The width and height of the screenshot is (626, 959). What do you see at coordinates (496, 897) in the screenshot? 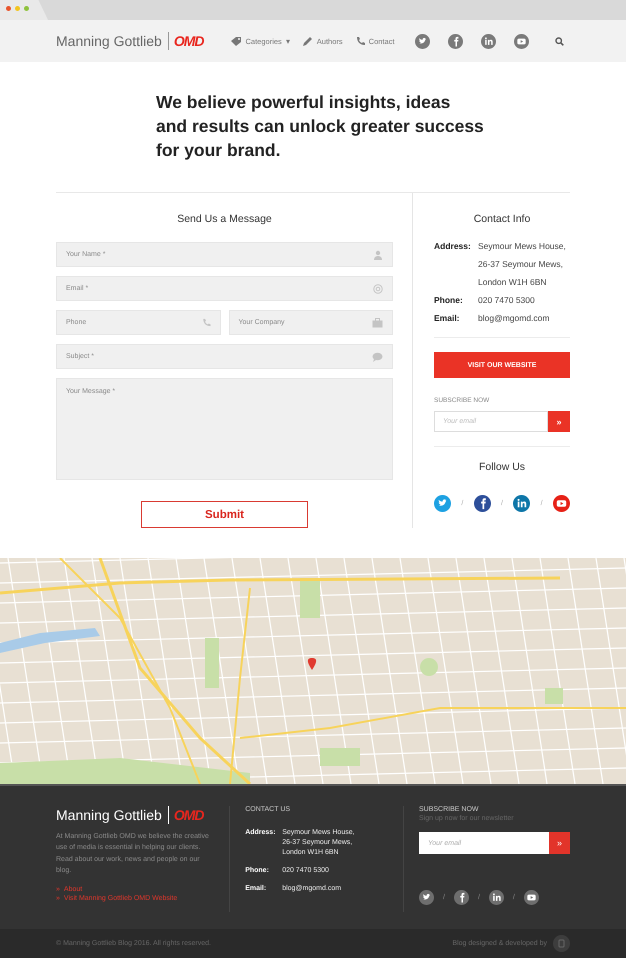
I see `linkedin-icon` at bounding box center [496, 897].